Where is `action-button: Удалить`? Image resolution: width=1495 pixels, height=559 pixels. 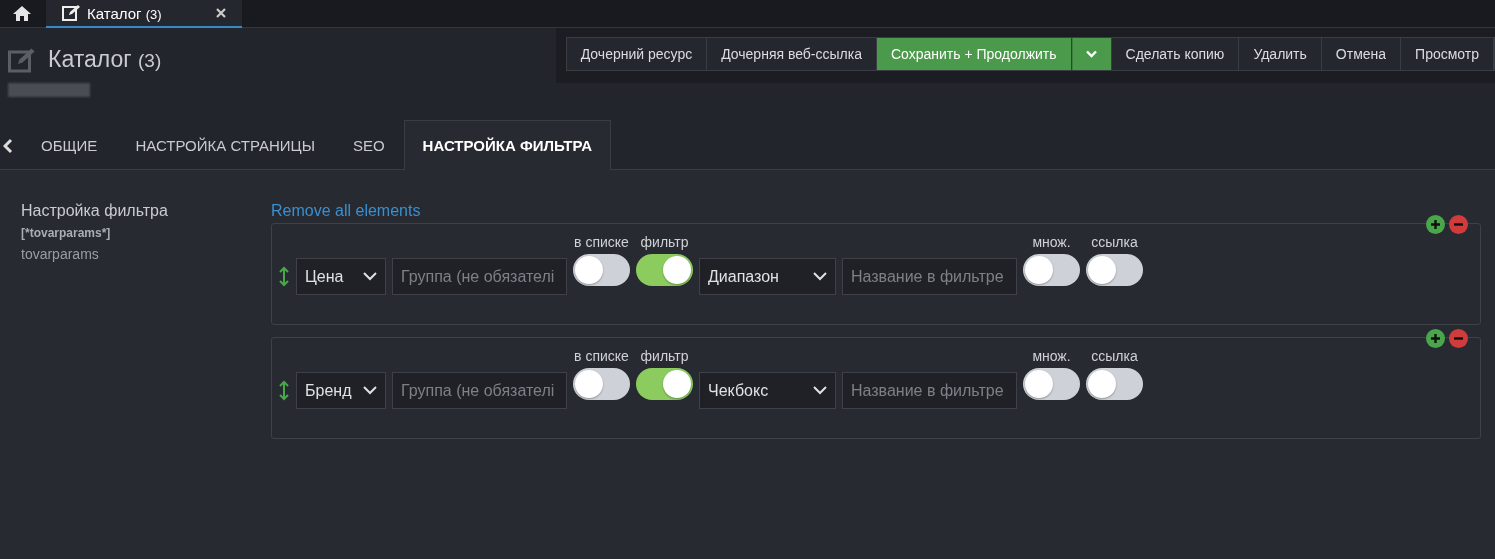 action-button: Удалить is located at coordinates (1280, 54).